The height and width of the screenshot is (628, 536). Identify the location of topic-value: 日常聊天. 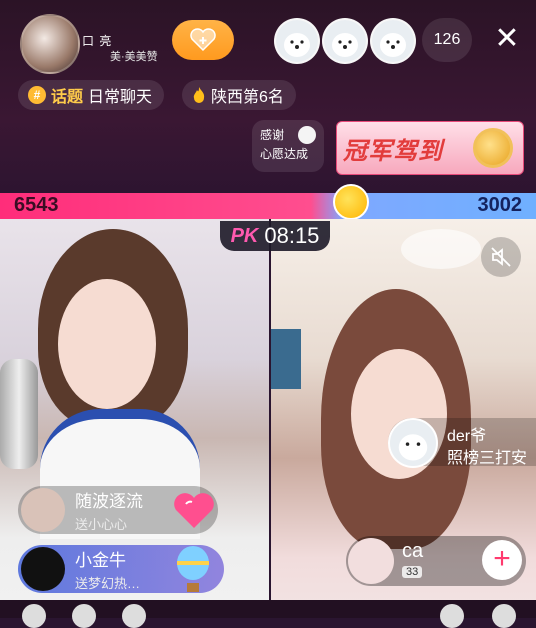
(120, 97).